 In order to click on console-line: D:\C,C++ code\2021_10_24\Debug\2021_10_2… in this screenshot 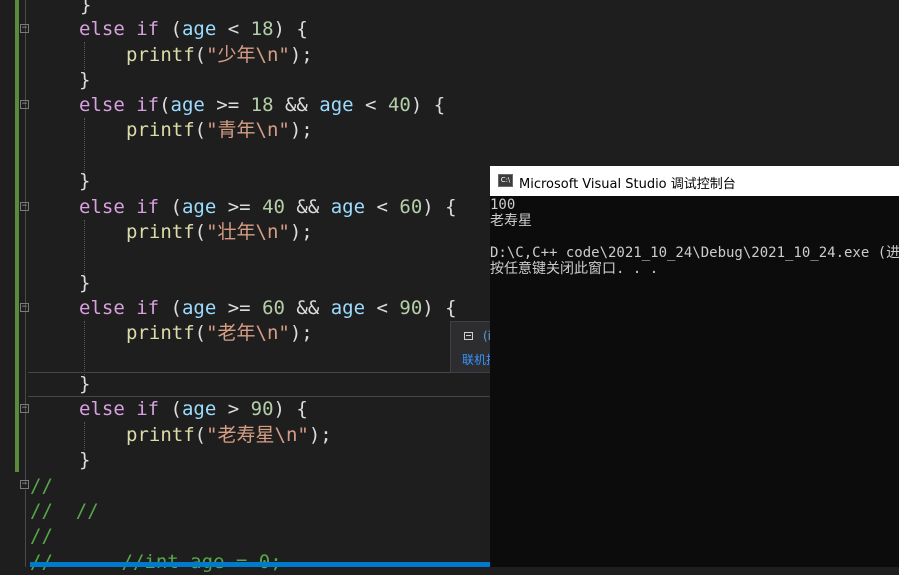, I will do `click(694, 253)`.